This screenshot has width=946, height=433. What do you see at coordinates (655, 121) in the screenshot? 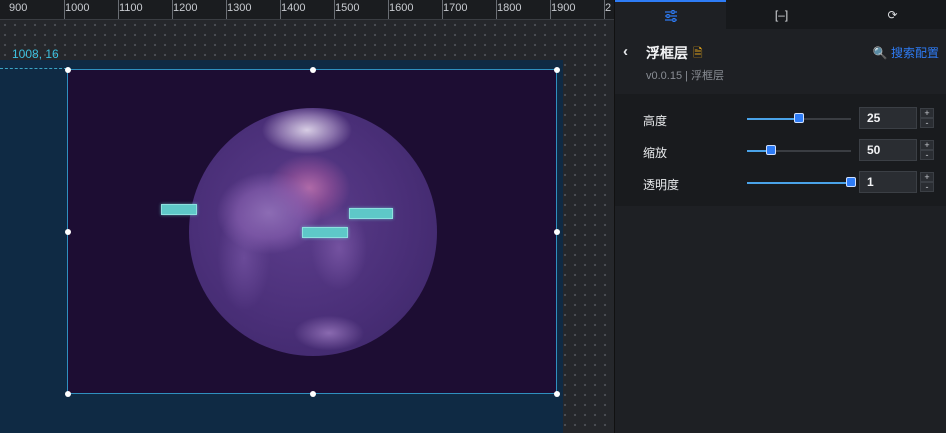
I see `prop-label: 高度` at bounding box center [655, 121].